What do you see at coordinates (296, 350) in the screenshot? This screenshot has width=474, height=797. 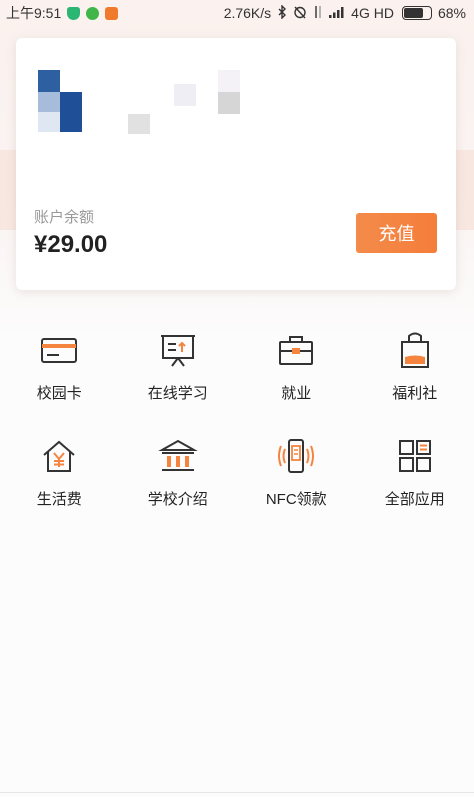 I see `briefcase-icon` at bounding box center [296, 350].